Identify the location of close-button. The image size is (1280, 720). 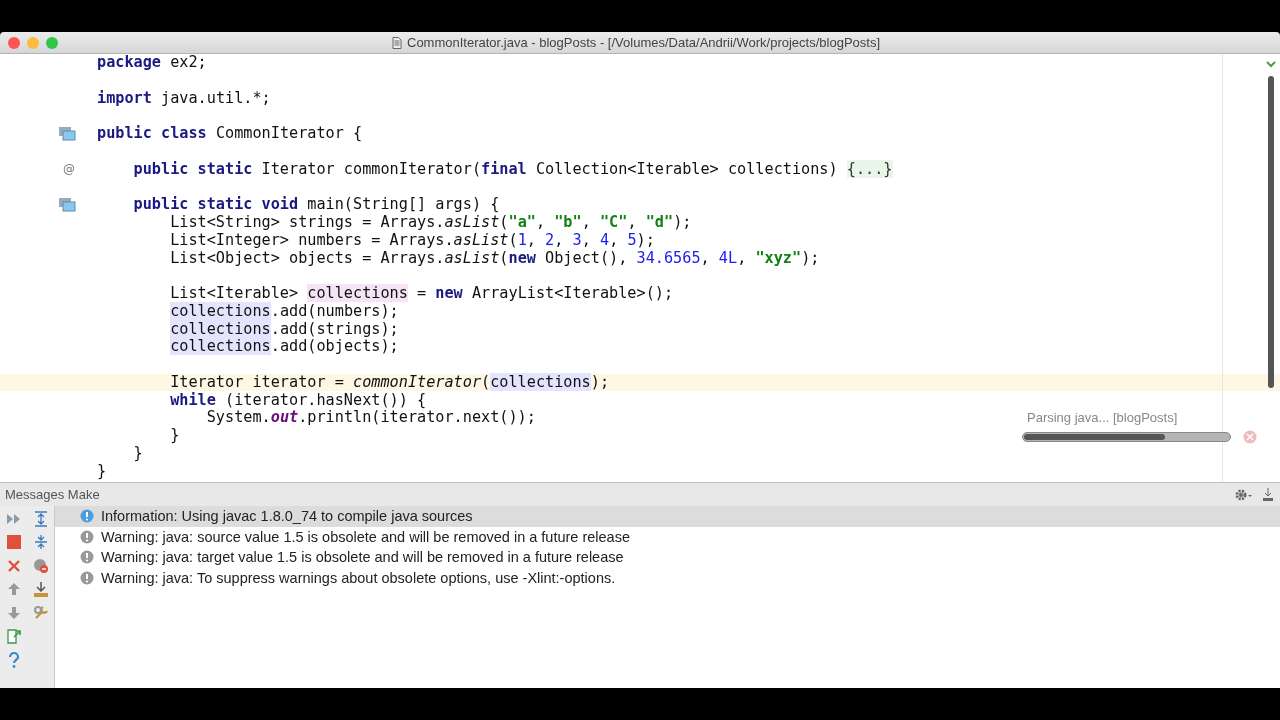
(14, 42).